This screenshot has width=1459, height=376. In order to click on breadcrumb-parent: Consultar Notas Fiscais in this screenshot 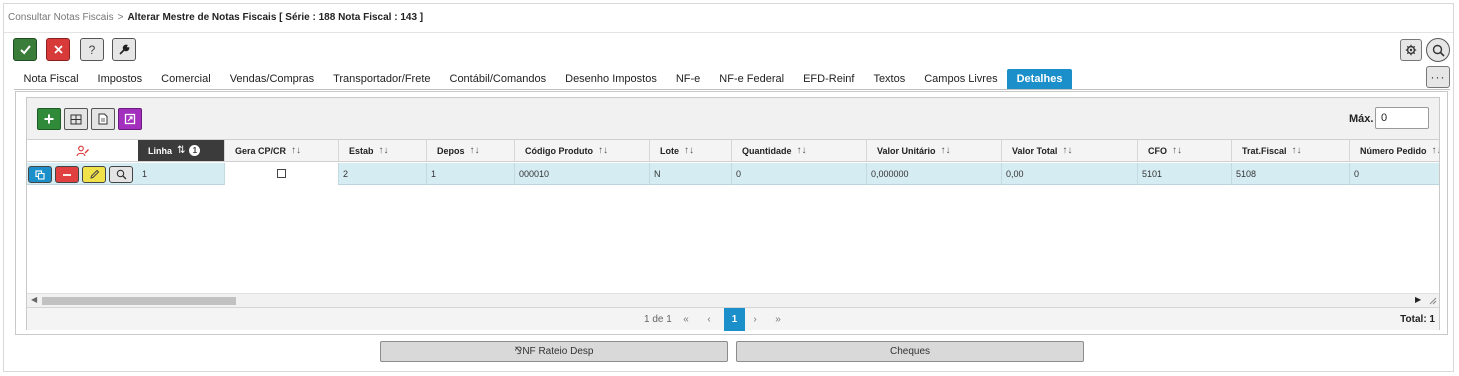, I will do `click(61, 17)`.